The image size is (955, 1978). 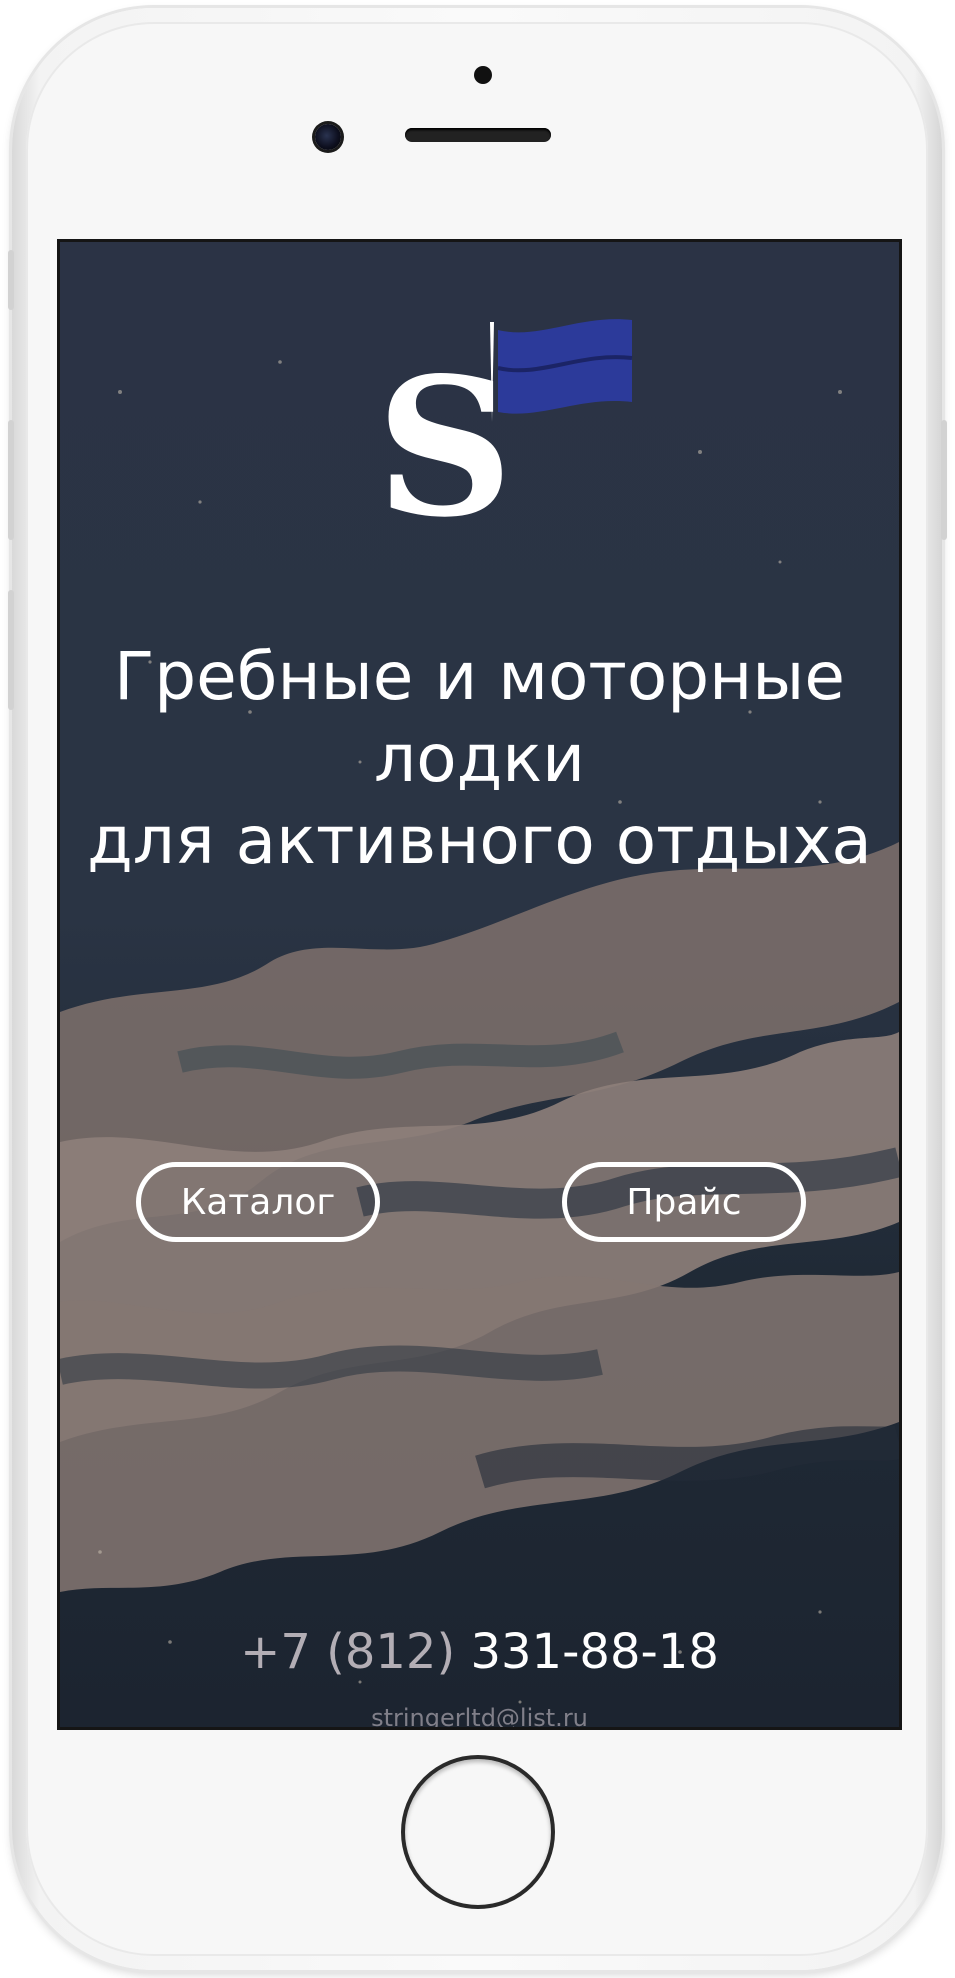 I want to click on stringer-flag-logo: S, so click(x=506, y=420).